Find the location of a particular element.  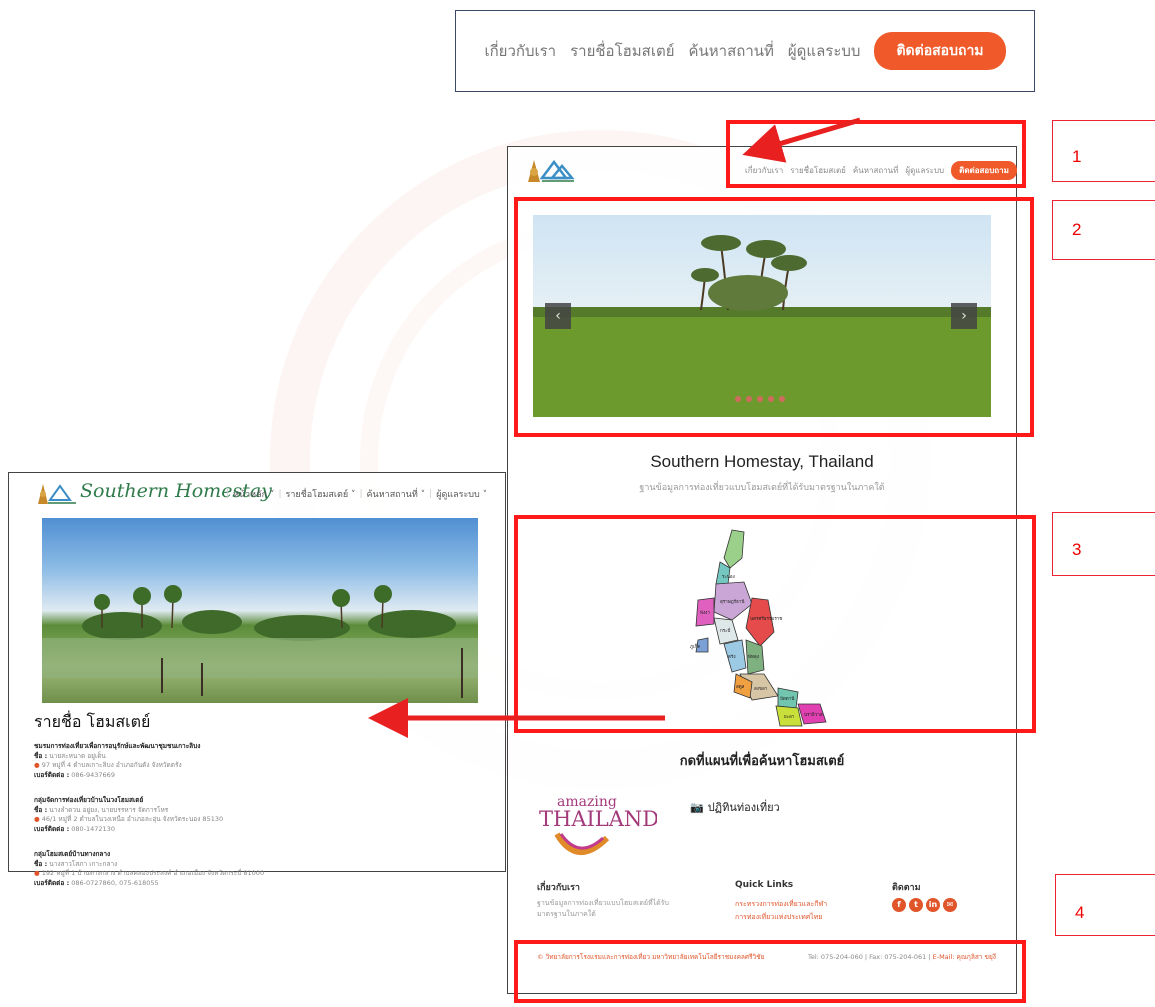

entry-name: นางสาวโสภา เกาะกลาง is located at coordinates (82, 863).